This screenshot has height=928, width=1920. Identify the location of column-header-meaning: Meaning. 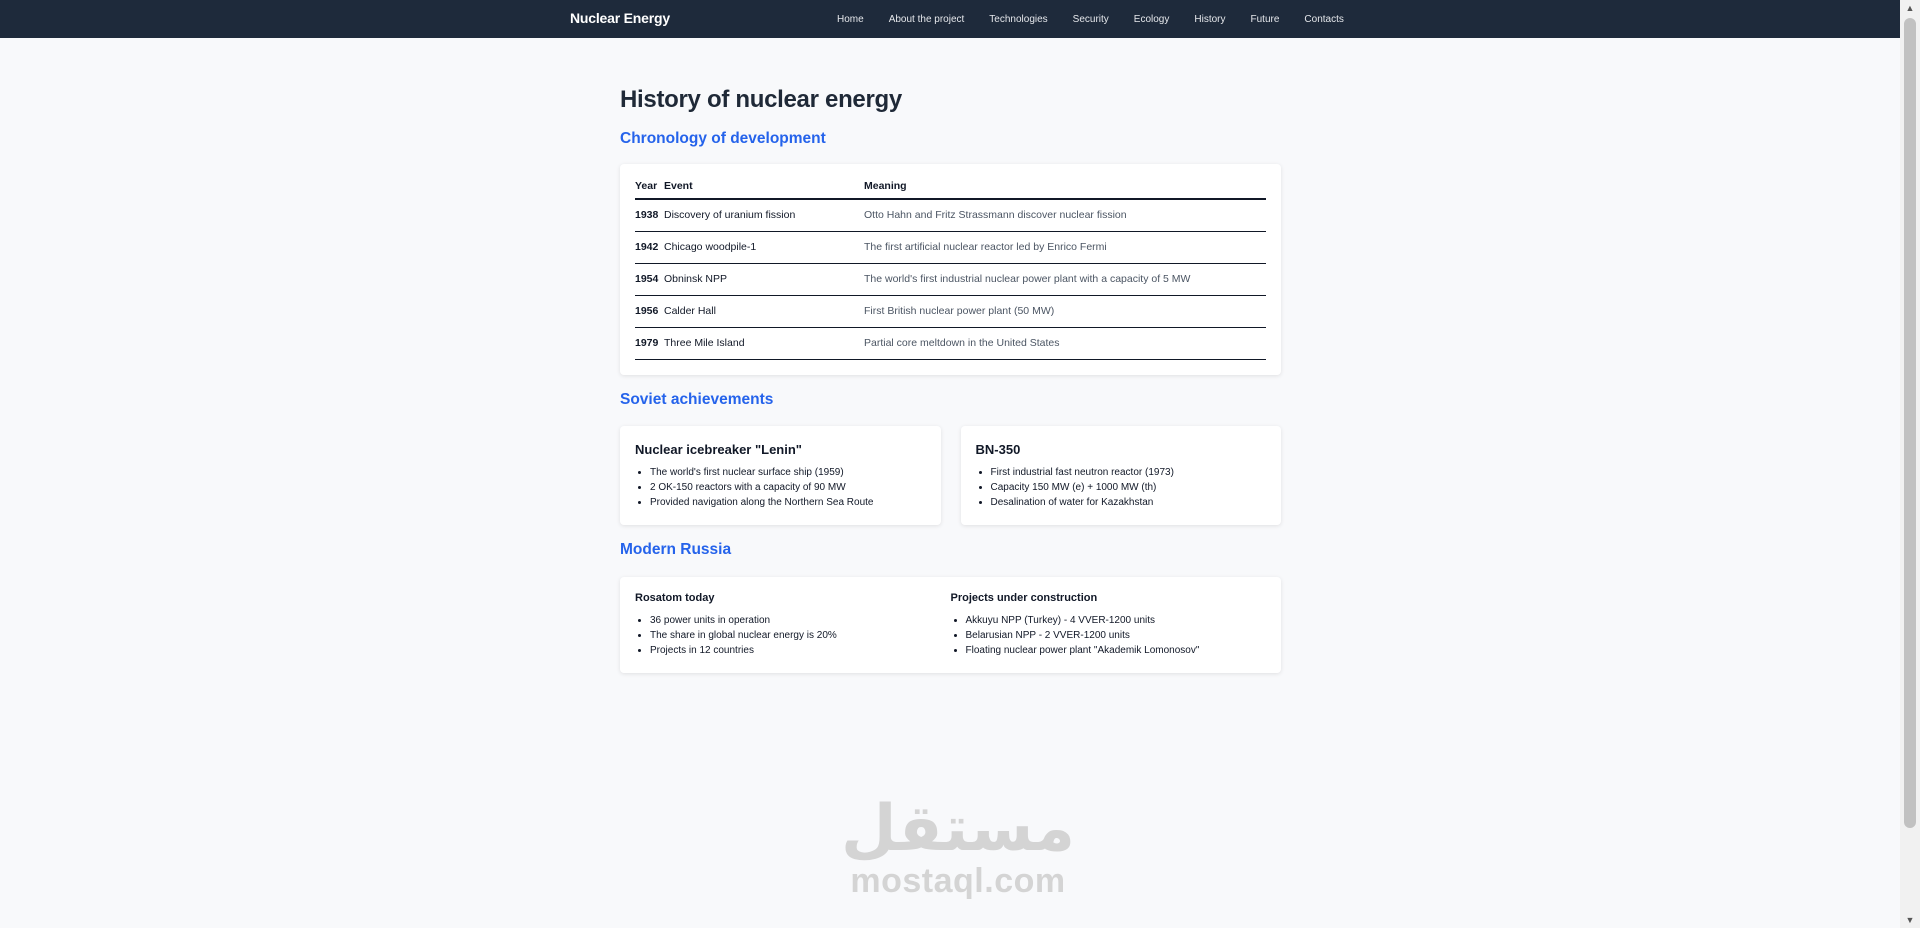
(1065, 189).